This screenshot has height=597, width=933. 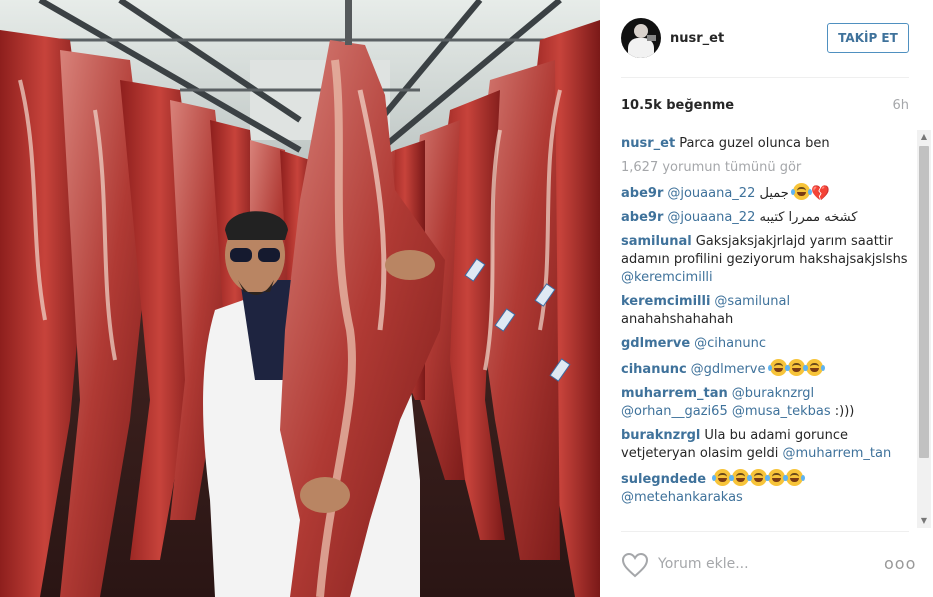 I want to click on follow-button: TAKİP ET, so click(x=868, y=38).